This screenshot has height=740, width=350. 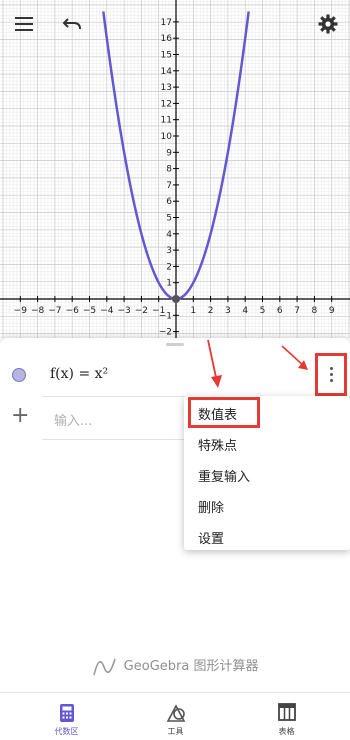 What do you see at coordinates (104, 666) in the screenshot?
I see `geogebra-logo-icon` at bounding box center [104, 666].